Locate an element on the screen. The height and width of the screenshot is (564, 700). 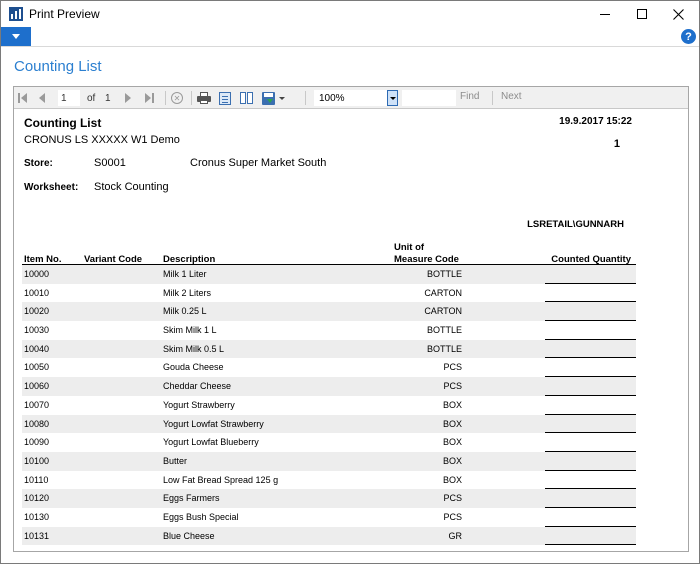
zoom-select: 100% is located at coordinates (356, 98).